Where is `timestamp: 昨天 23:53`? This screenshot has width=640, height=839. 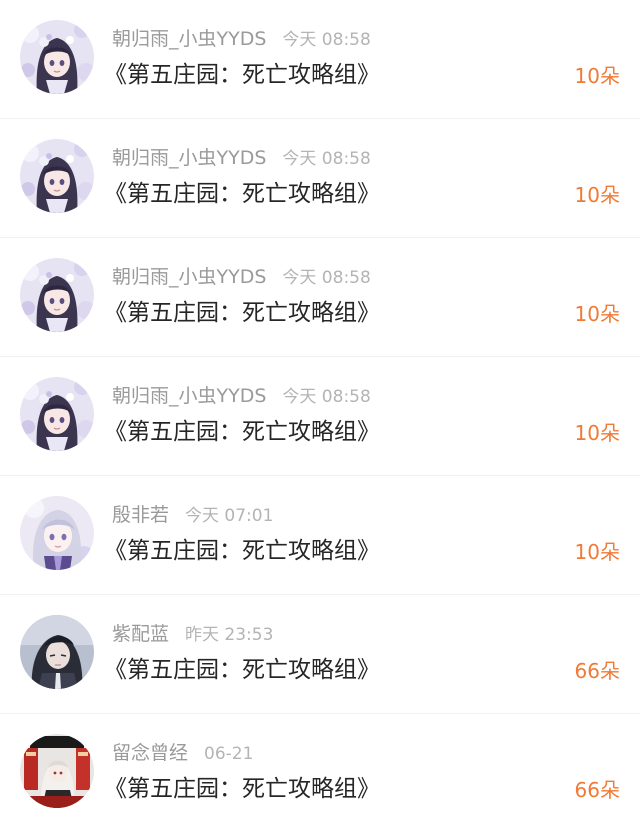
timestamp: 昨天 23:53 is located at coordinates (229, 635).